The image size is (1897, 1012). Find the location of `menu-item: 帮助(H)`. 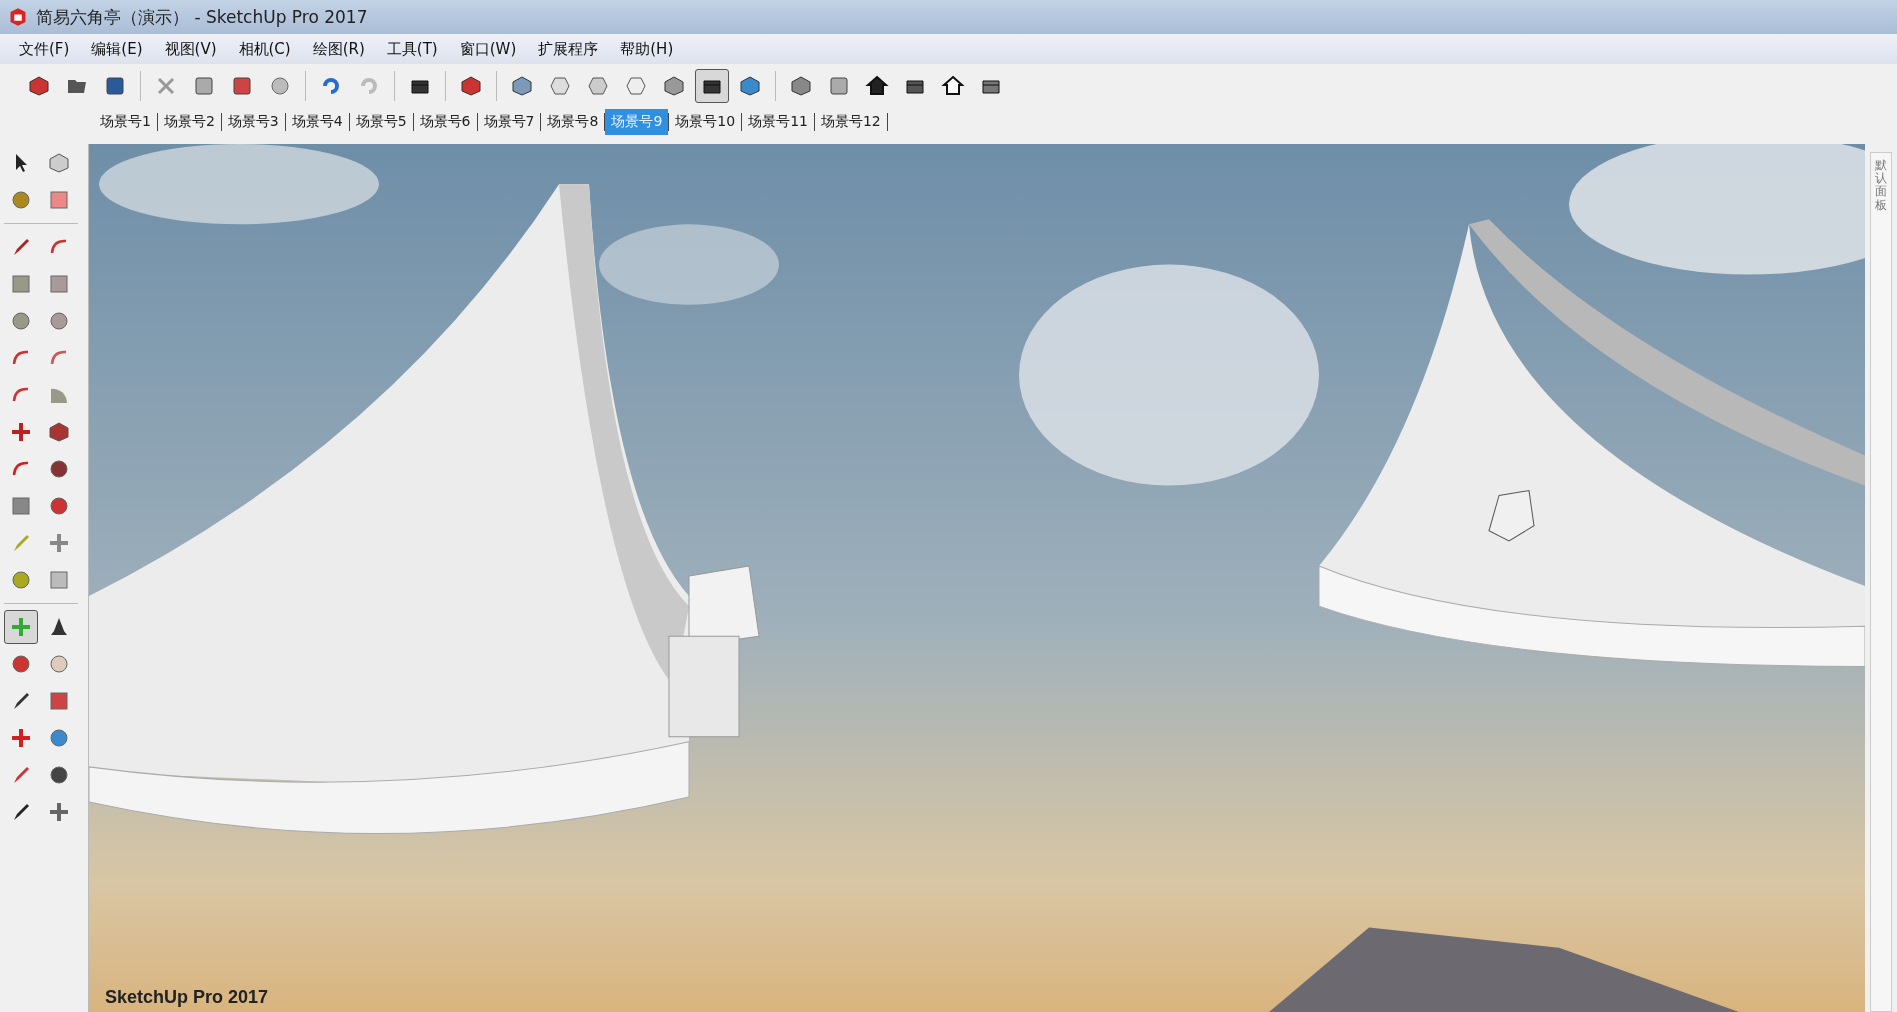

menu-item: 帮助(H) is located at coordinates (647, 49).